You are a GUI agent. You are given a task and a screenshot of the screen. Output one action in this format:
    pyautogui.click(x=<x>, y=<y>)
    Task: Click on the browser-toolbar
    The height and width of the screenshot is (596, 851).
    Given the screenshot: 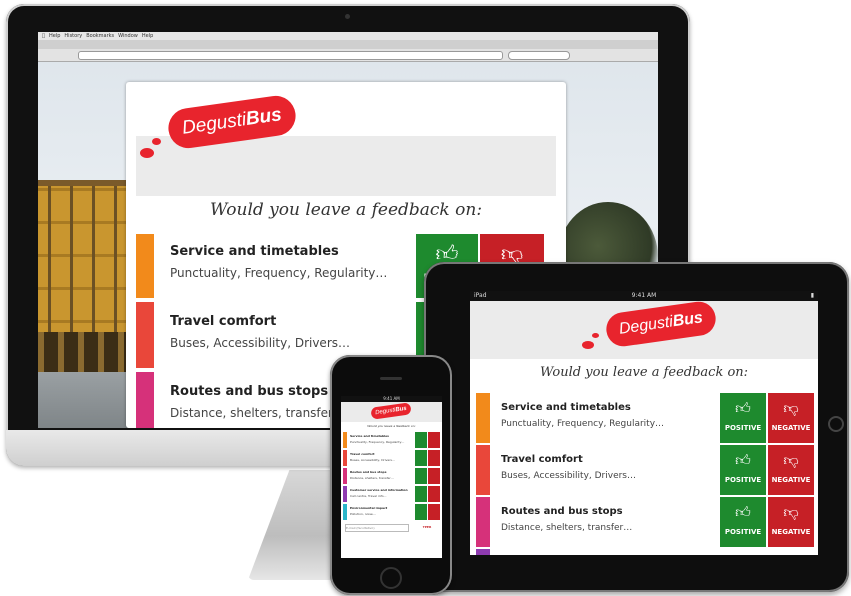 What is the action you would take?
    pyautogui.click(x=348, y=55)
    